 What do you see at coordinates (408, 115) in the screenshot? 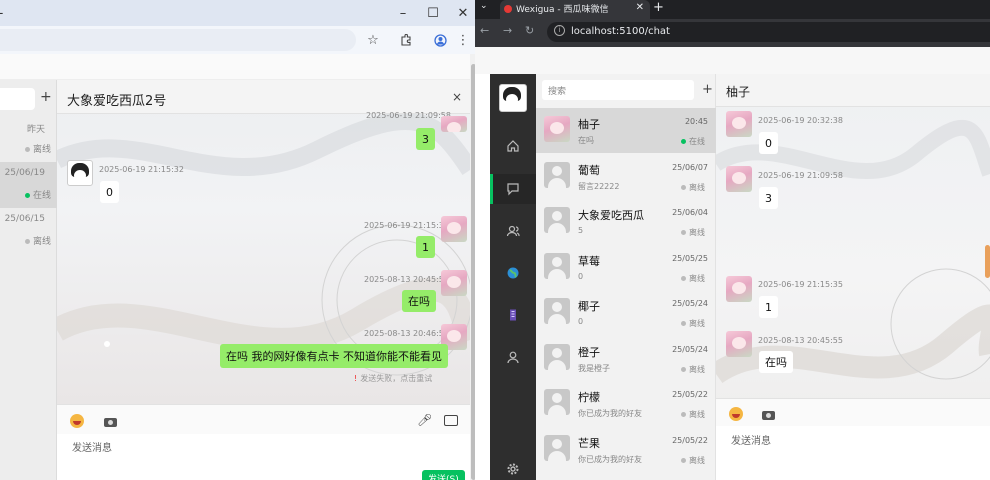
I see `message-time: 2025-06-19 21:09:58` at bounding box center [408, 115].